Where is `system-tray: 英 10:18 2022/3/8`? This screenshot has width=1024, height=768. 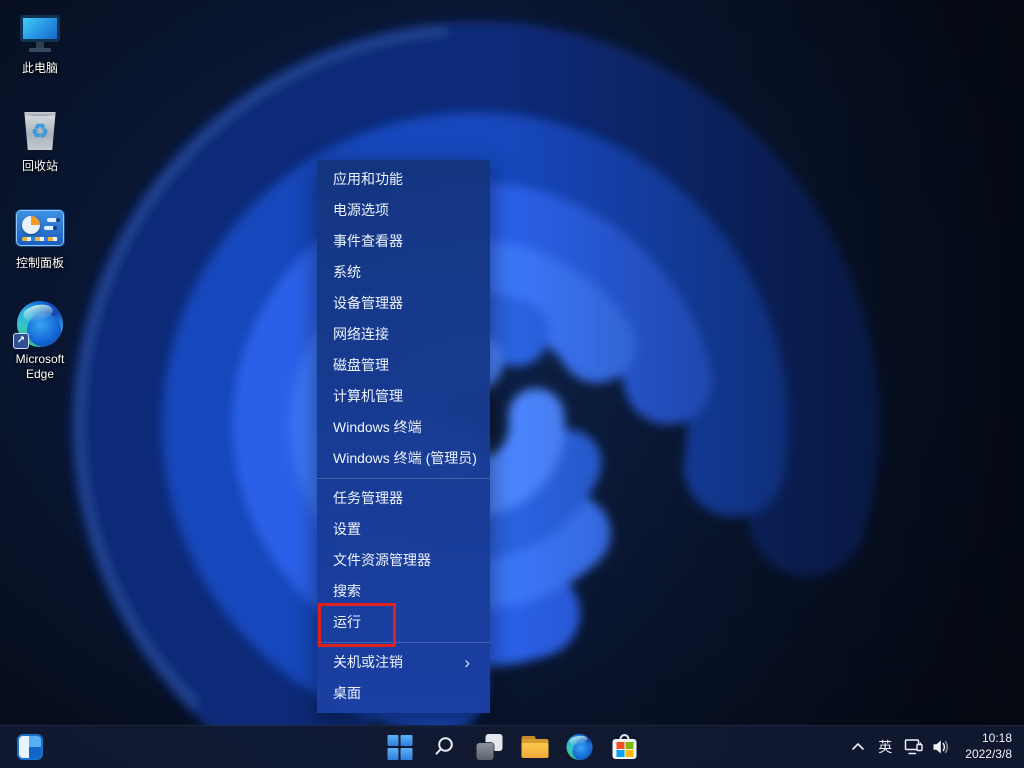 system-tray: 英 10:18 2022/3/8 is located at coordinates (932, 747).